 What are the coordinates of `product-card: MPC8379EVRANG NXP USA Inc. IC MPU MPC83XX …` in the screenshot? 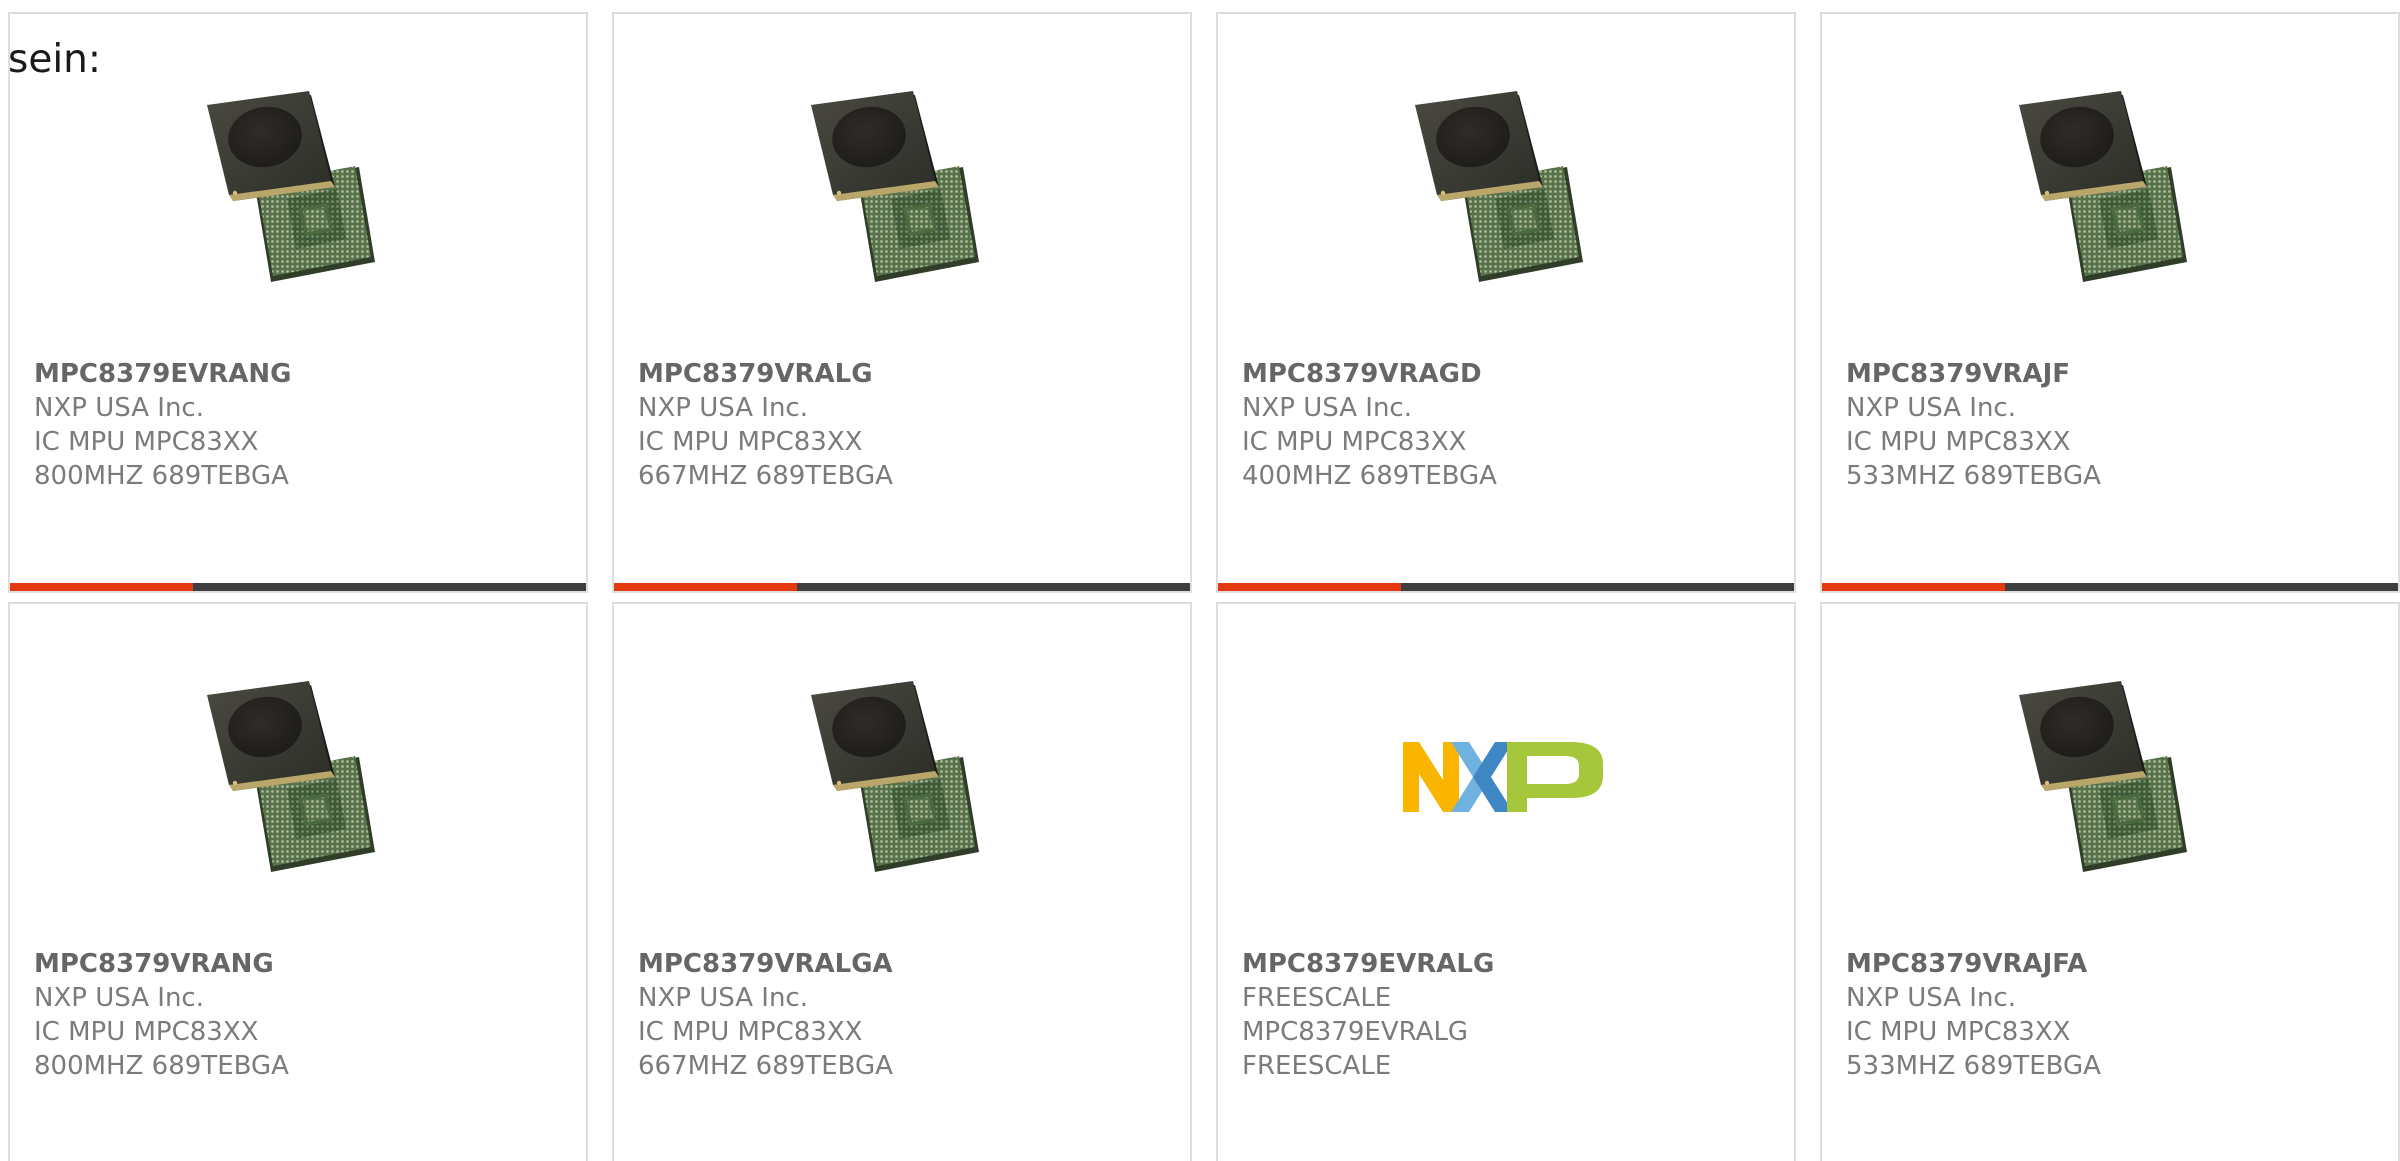 It's located at (298, 302).